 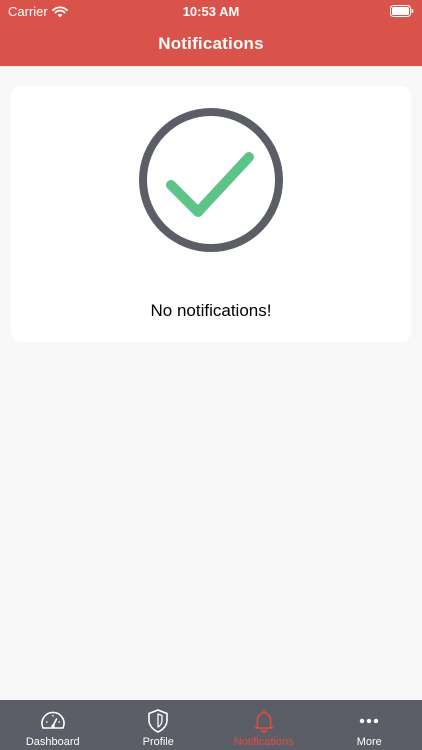 What do you see at coordinates (369, 725) in the screenshot?
I see `tab-more: More` at bounding box center [369, 725].